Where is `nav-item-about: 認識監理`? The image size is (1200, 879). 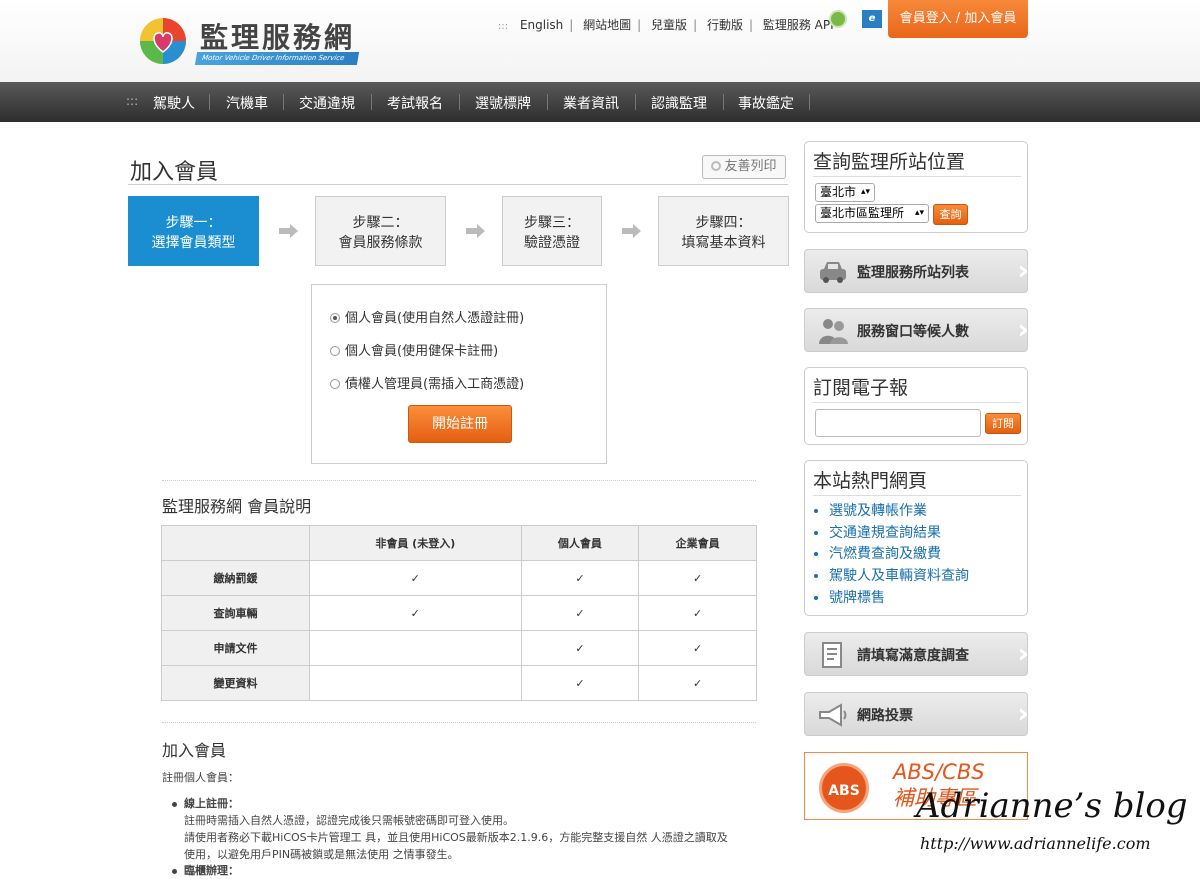 nav-item-about: 認識監理 is located at coordinates (679, 103).